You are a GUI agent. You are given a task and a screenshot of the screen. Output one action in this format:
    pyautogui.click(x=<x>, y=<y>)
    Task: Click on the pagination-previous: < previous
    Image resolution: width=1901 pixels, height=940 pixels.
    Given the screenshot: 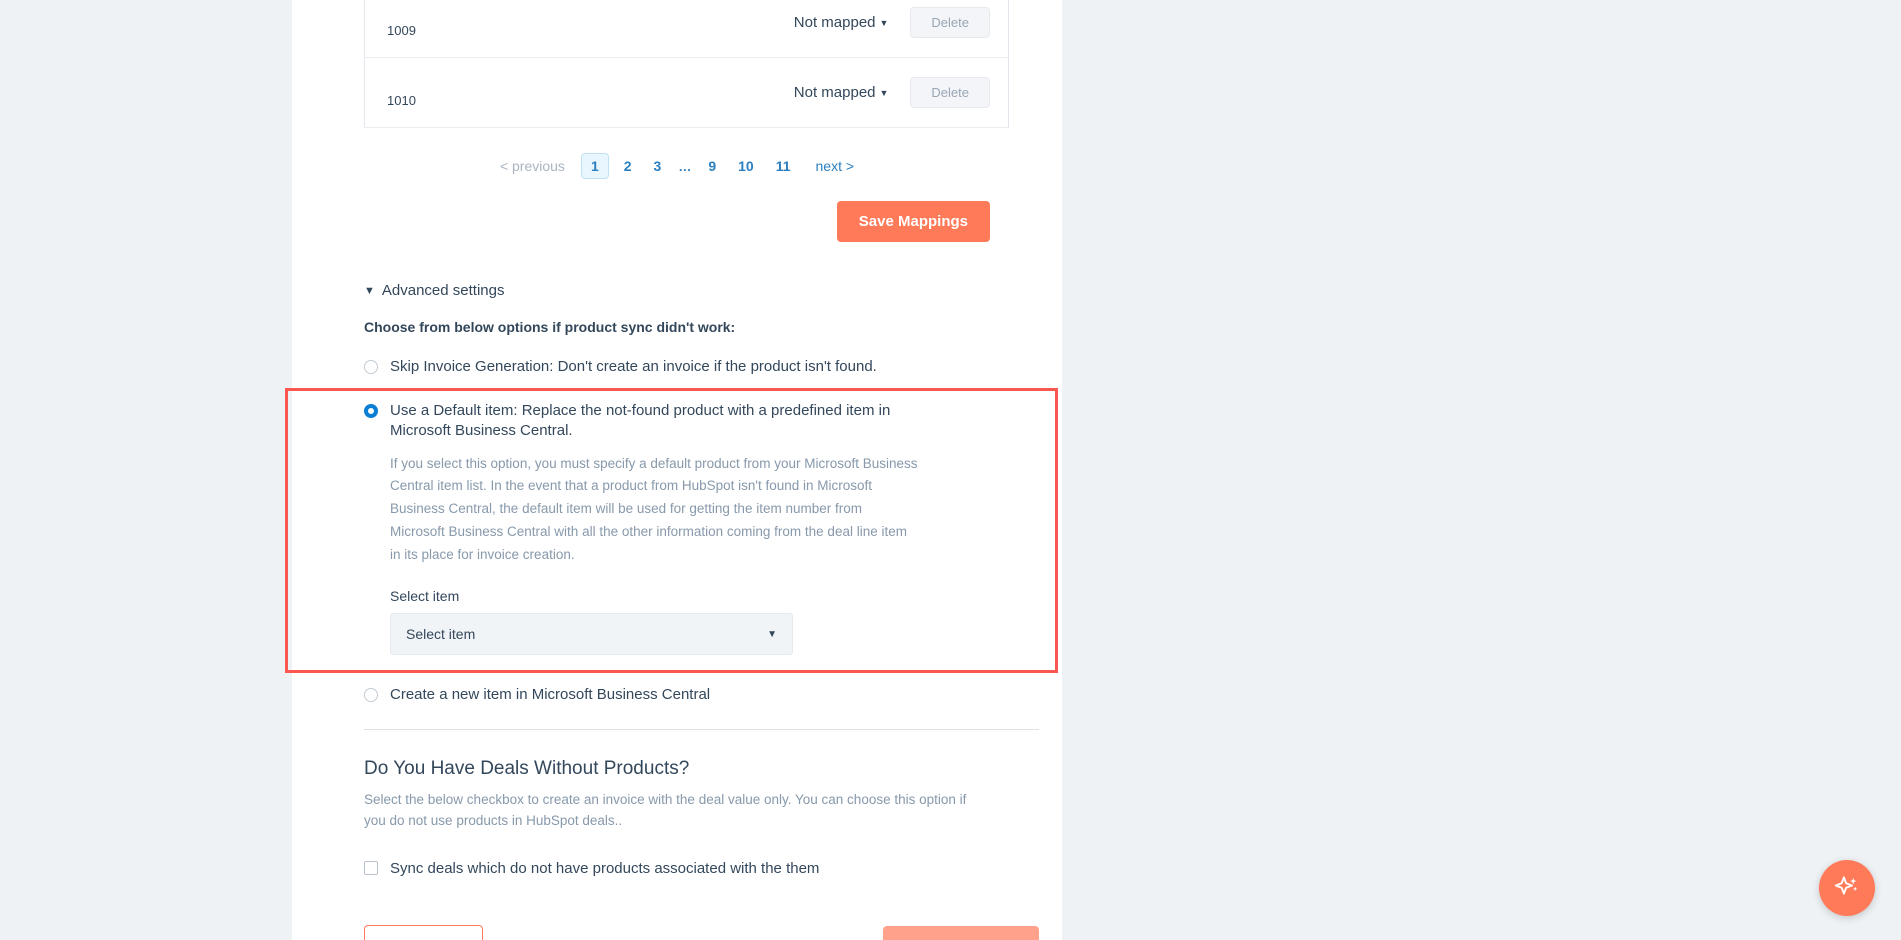 What is the action you would take?
    pyautogui.click(x=532, y=166)
    